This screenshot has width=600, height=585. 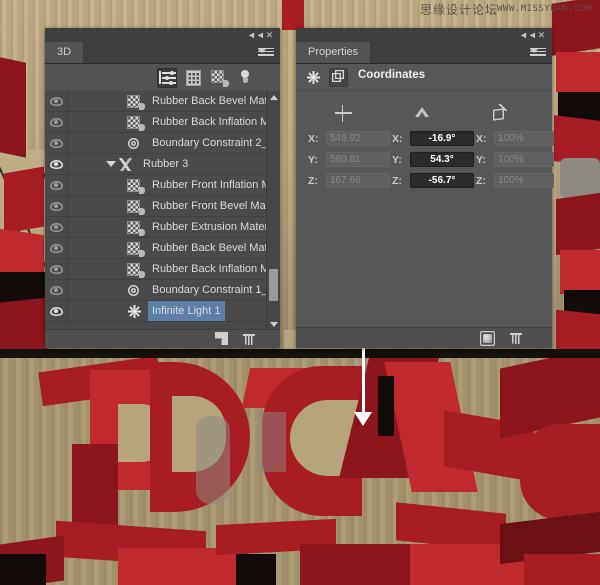 I want to click on new-layer-button, so click(x=221, y=338).